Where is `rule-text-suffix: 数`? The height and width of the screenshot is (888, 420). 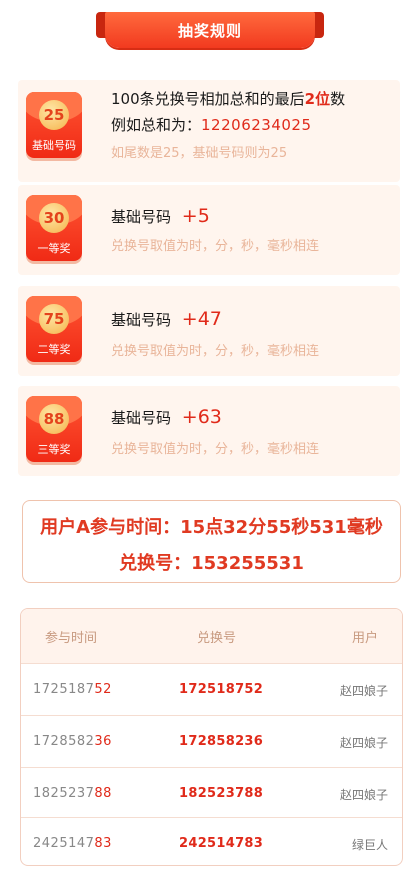 rule-text-suffix: 数 is located at coordinates (338, 99).